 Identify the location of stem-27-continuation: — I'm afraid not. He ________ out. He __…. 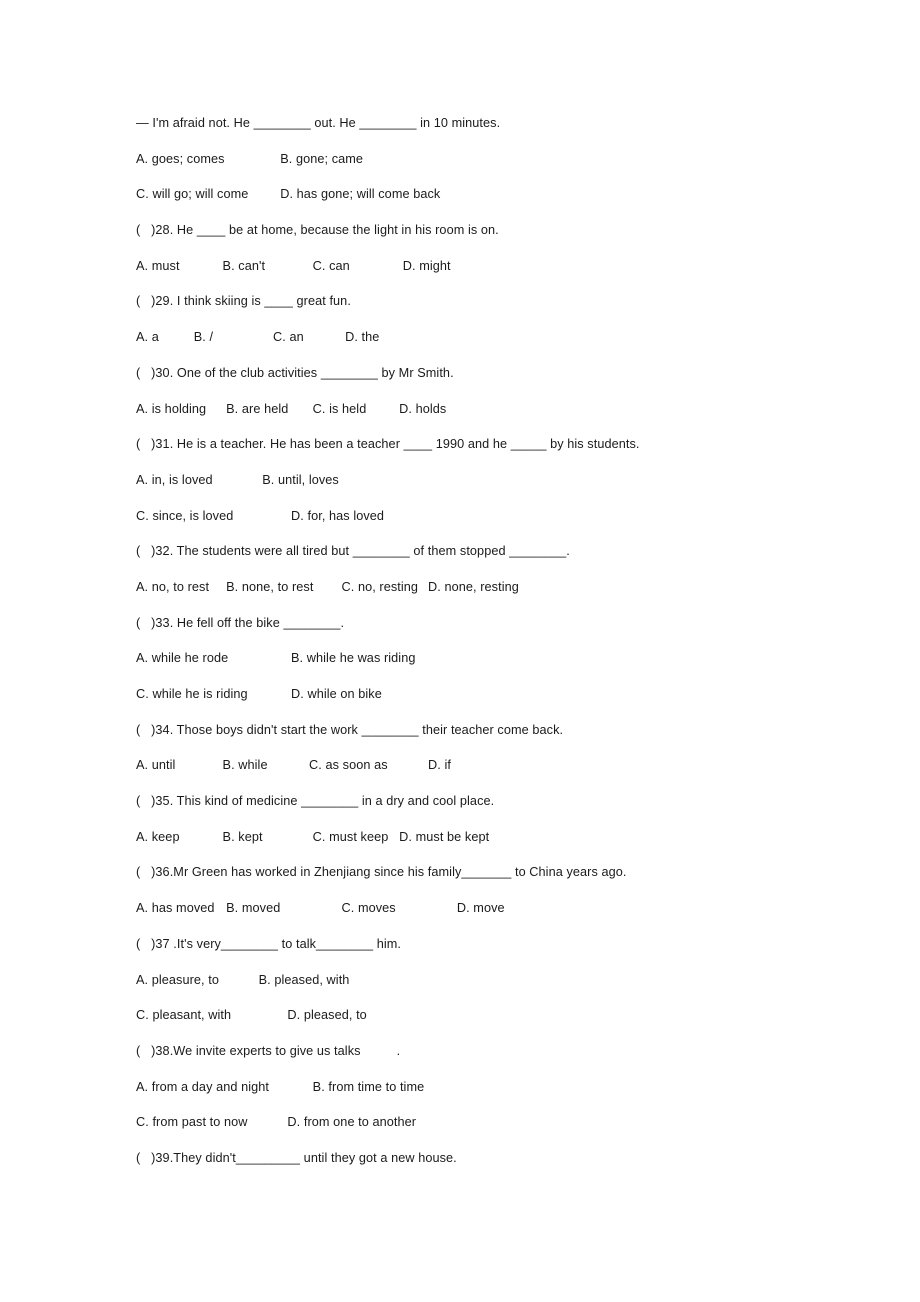
(318, 123).